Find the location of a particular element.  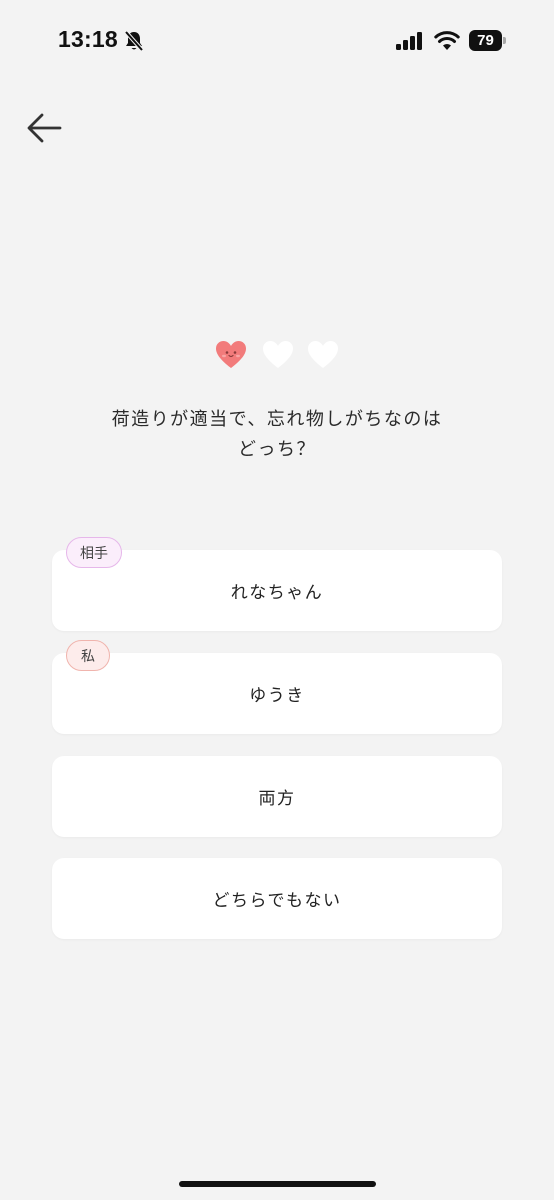

answer-option-label: 両方 is located at coordinates (277, 799).